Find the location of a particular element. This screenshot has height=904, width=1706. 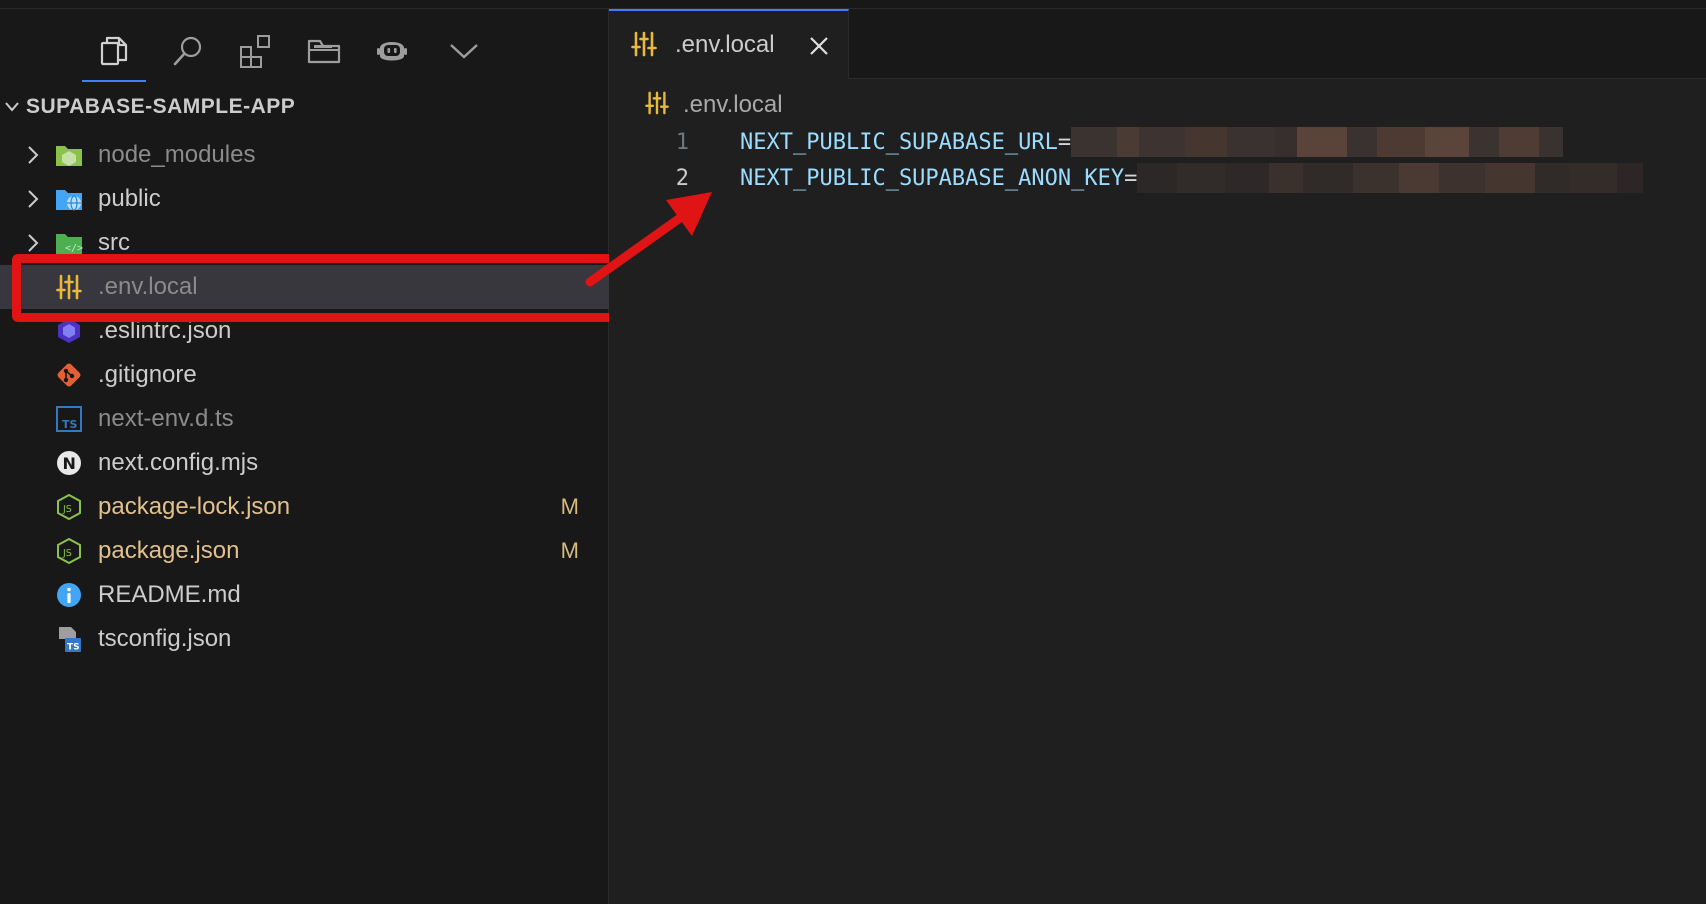

project-title: SUPABASE-SAMPLE-APP is located at coordinates (161, 106).